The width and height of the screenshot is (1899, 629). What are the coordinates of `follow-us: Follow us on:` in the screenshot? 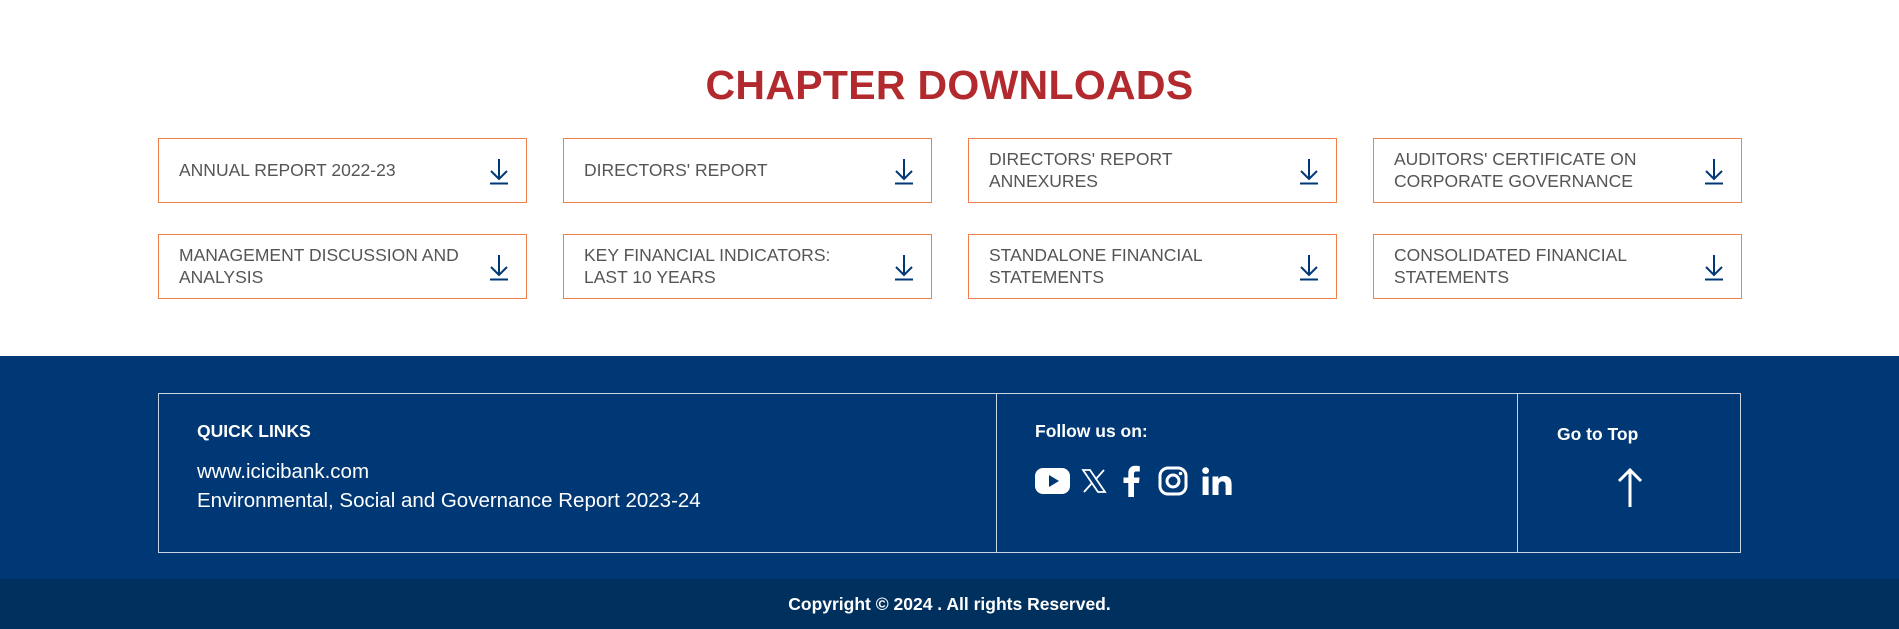 It's located at (1257, 473).